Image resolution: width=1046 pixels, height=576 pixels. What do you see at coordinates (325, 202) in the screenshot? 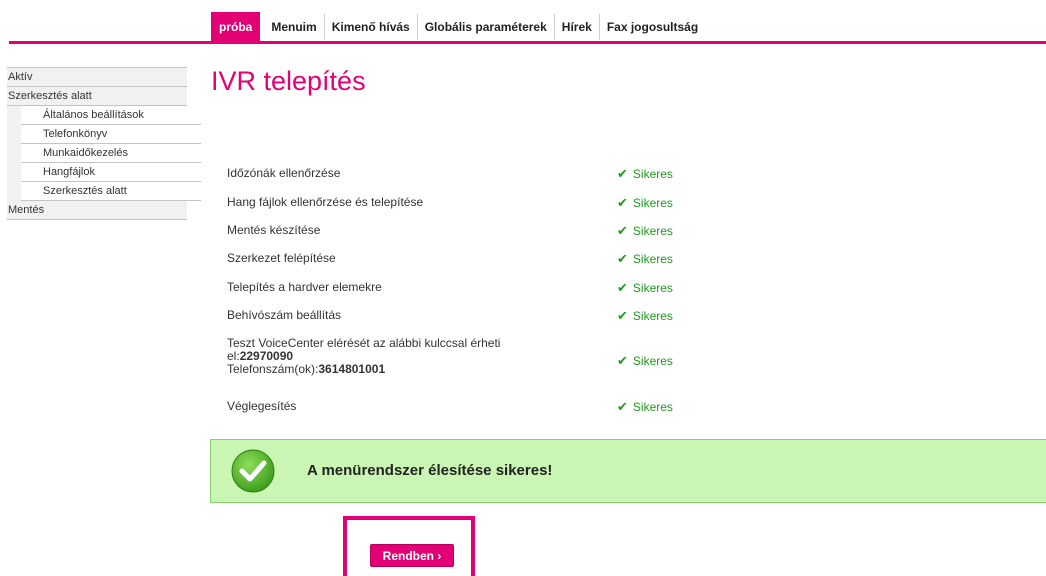
I see `step-label: Hang fájlok ellenőrzése és telepítése` at bounding box center [325, 202].